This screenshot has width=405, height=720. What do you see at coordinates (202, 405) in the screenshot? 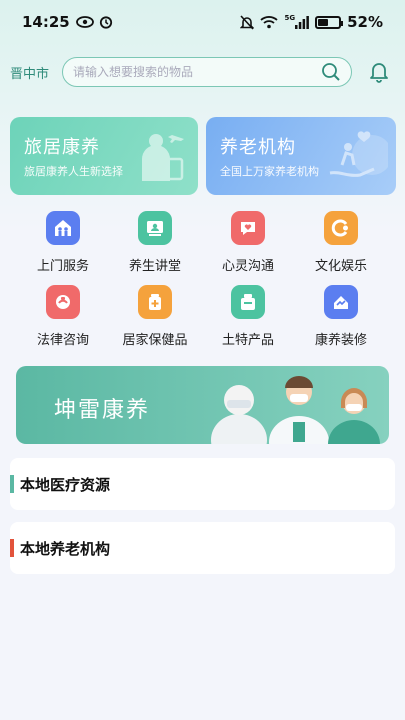
I see `kunlei-wellness-banner: 坤雷康养` at bounding box center [202, 405].